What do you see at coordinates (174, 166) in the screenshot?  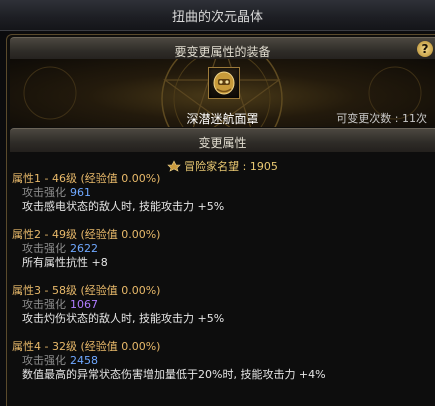 I see `fame-emblem-icon` at bounding box center [174, 166].